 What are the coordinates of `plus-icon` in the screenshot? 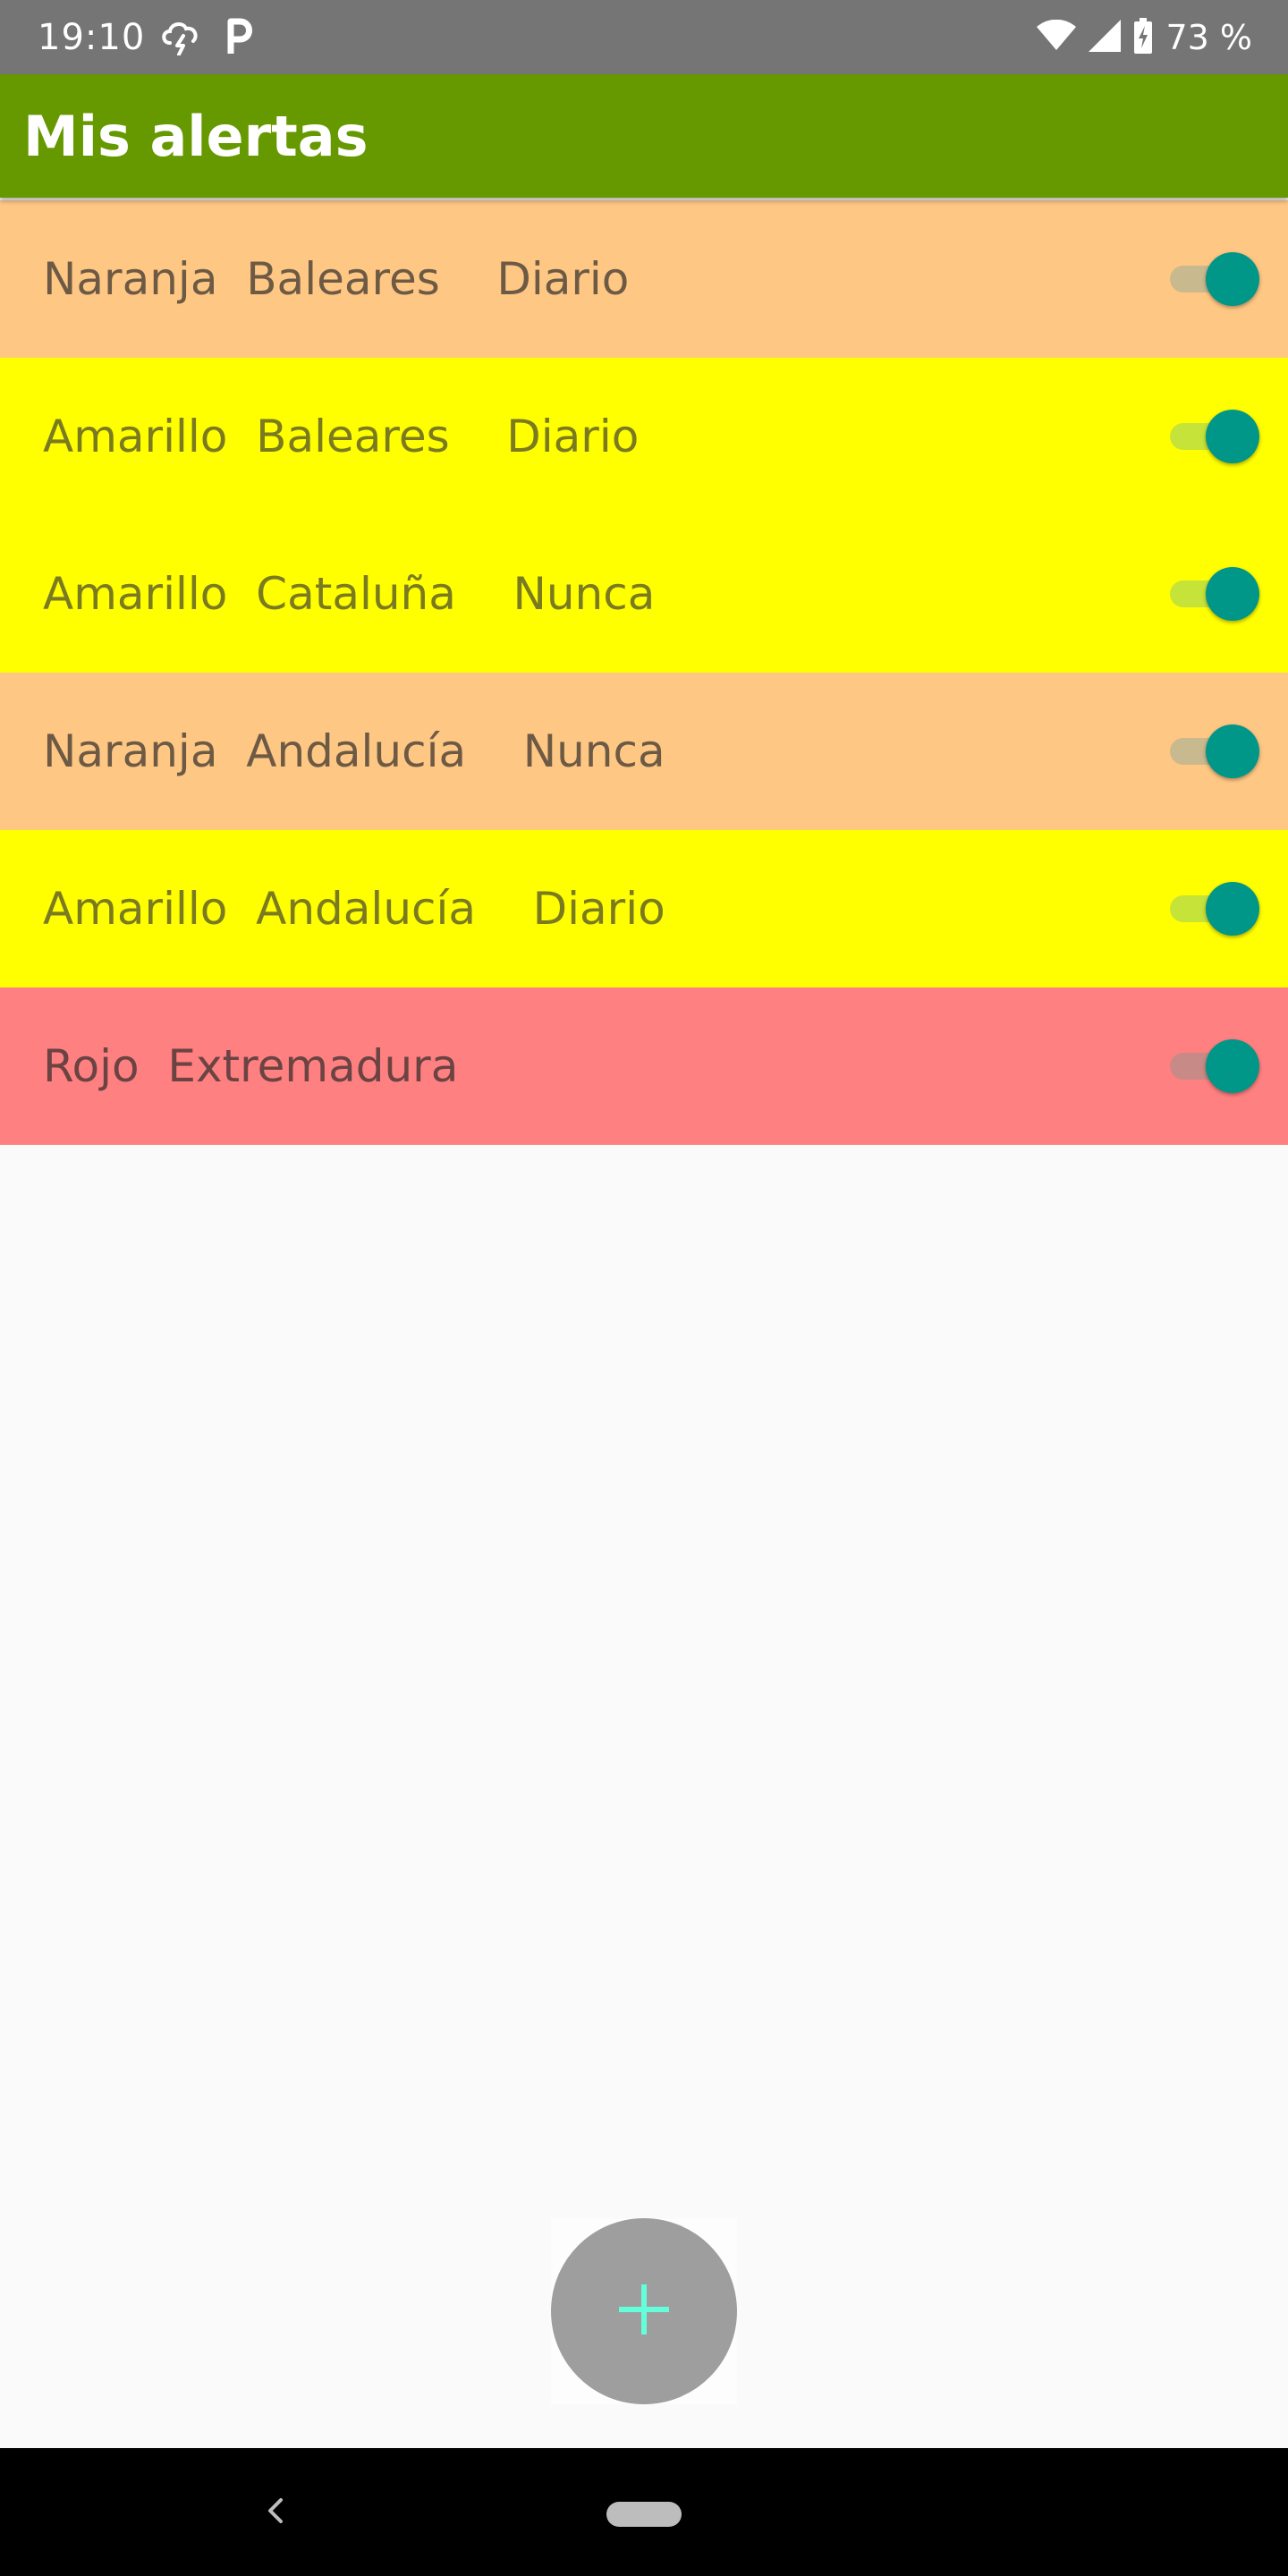 It's located at (644, 2311).